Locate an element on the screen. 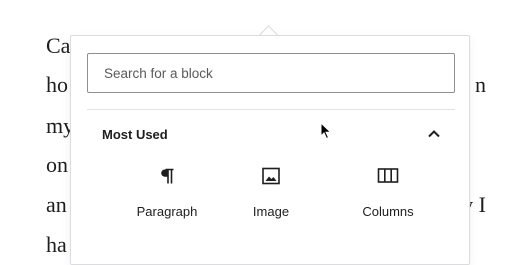 This screenshot has width=532, height=265. block-item-paragraph: Paragraph is located at coordinates (167, 204).